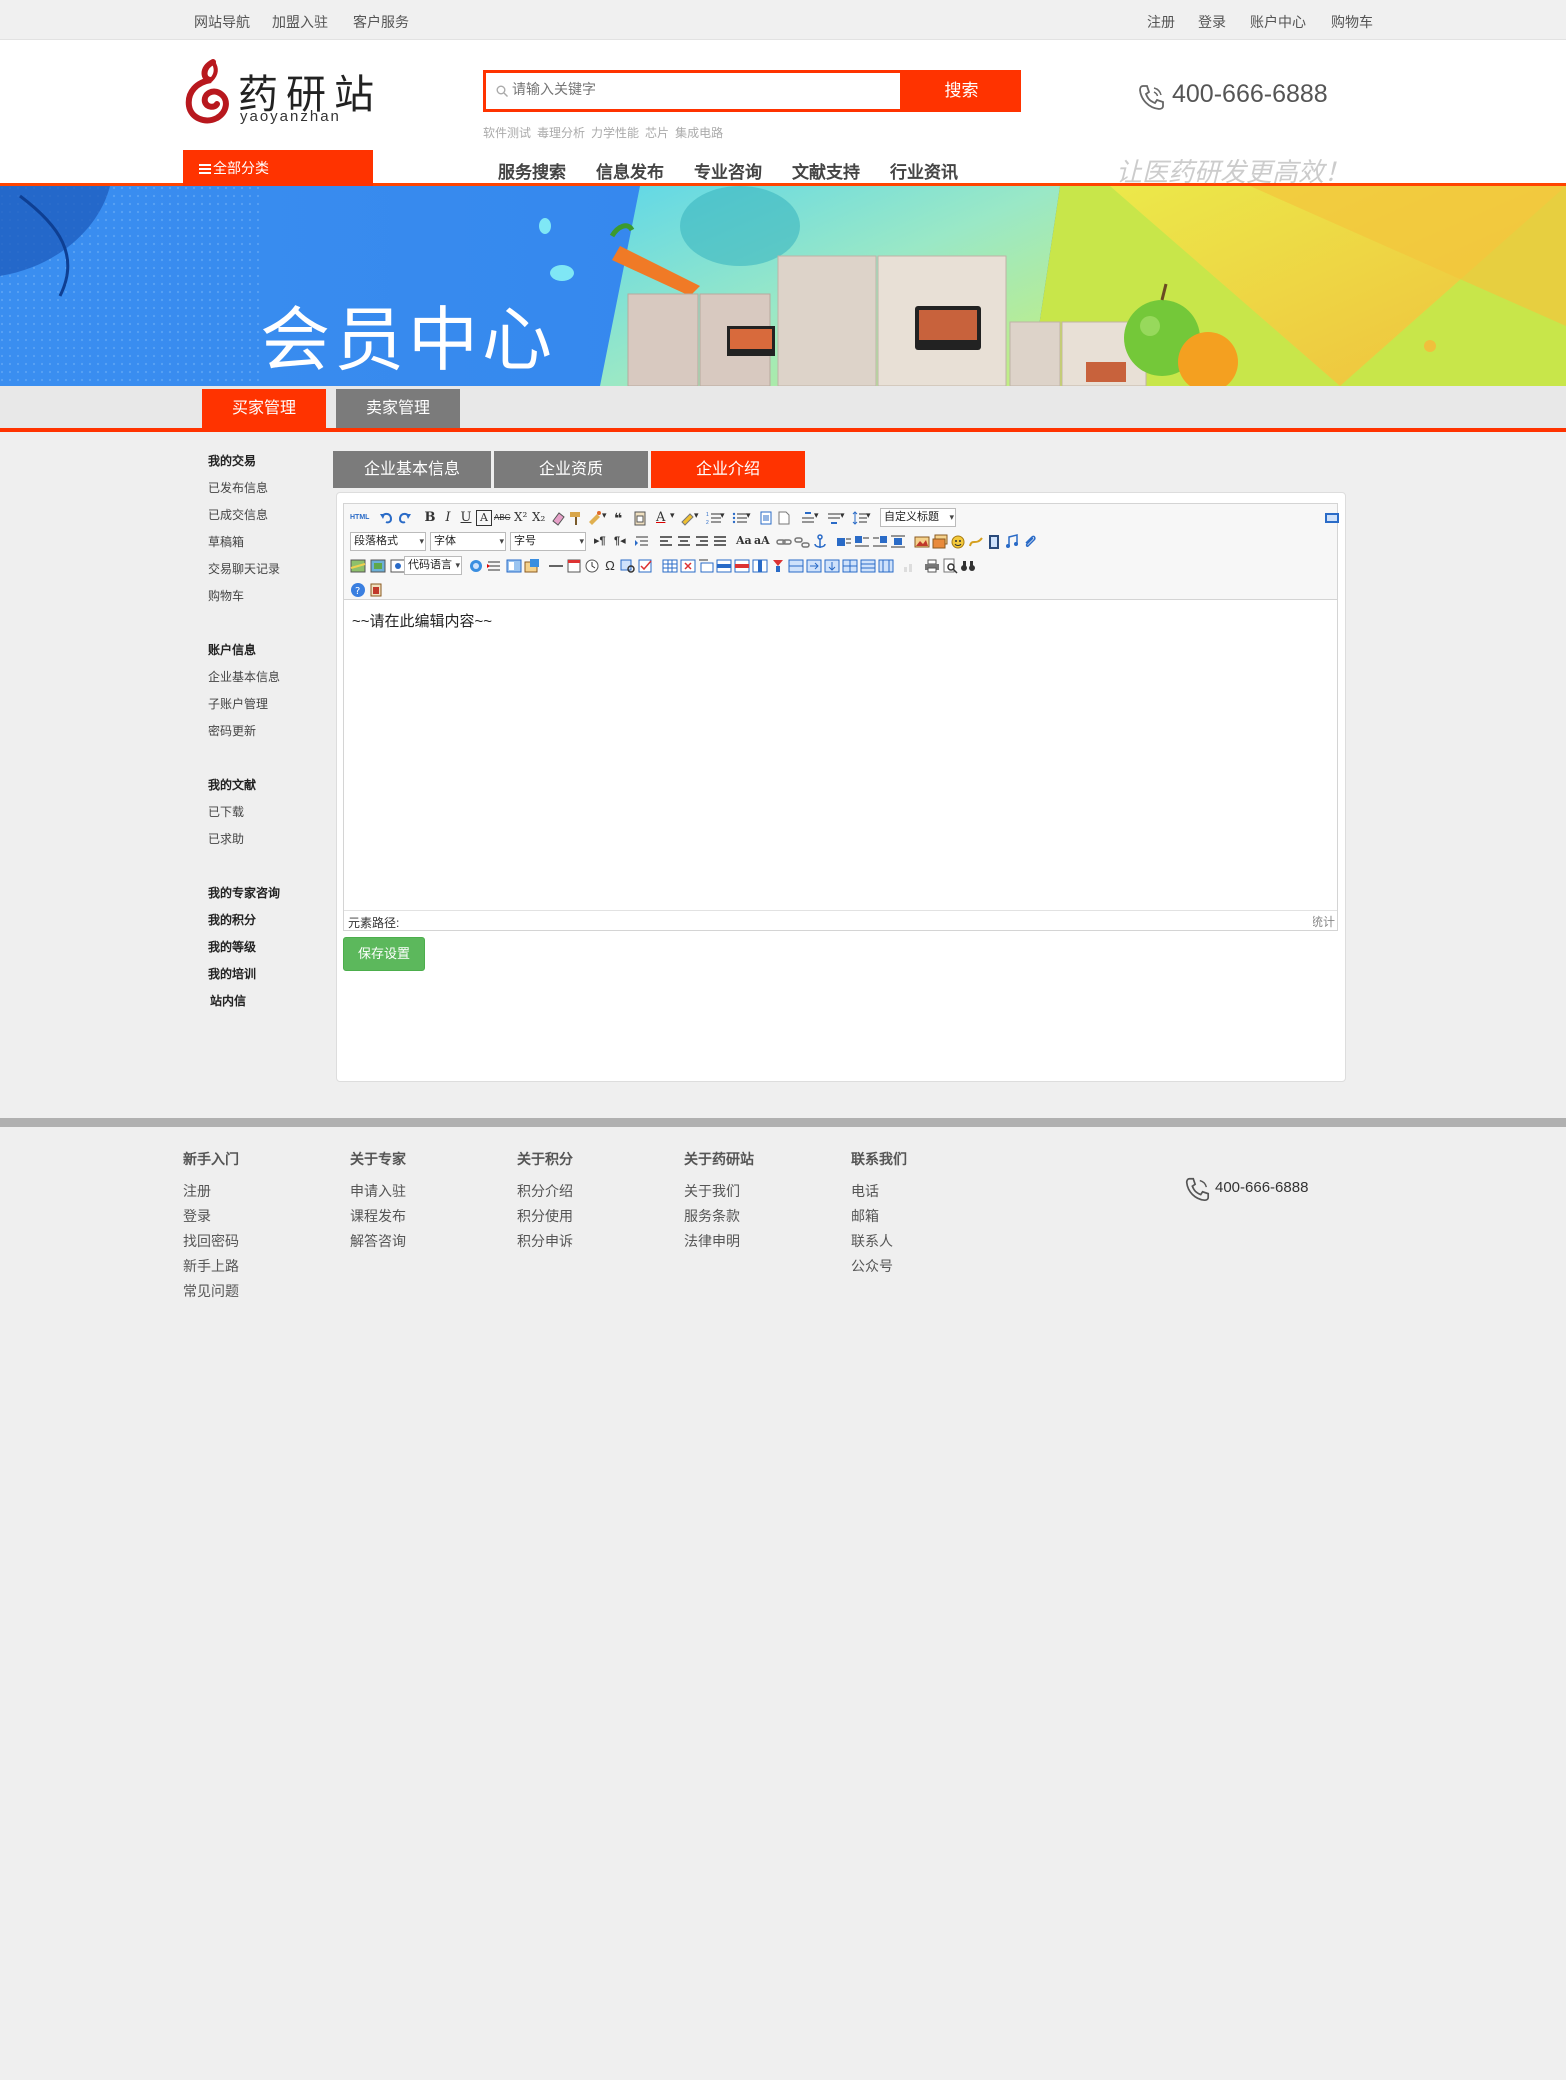 The height and width of the screenshot is (2080, 1566). What do you see at coordinates (628, 566) in the screenshot?
I see `search-replace-icon` at bounding box center [628, 566].